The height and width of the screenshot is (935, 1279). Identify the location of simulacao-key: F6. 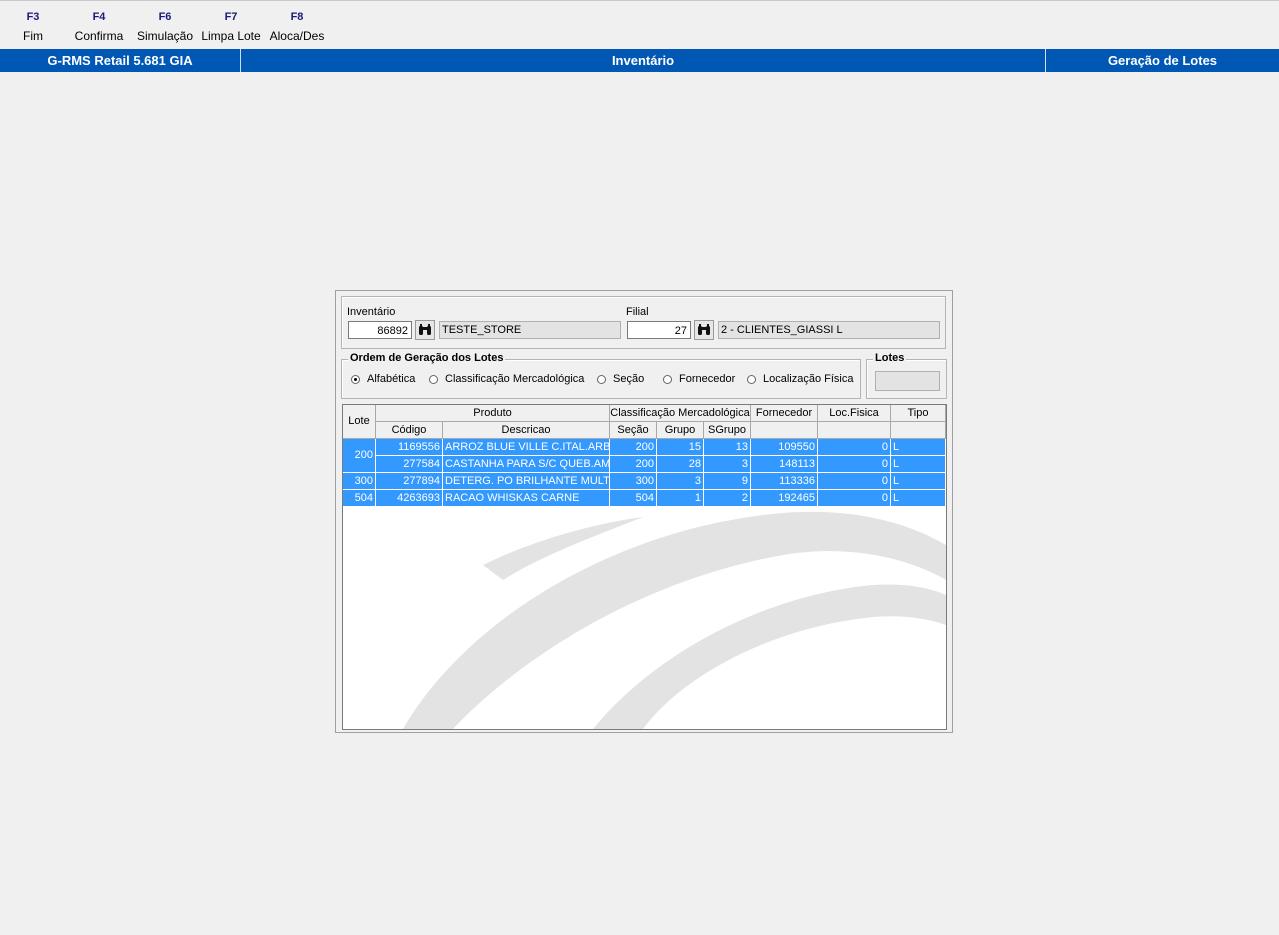
(165, 17).